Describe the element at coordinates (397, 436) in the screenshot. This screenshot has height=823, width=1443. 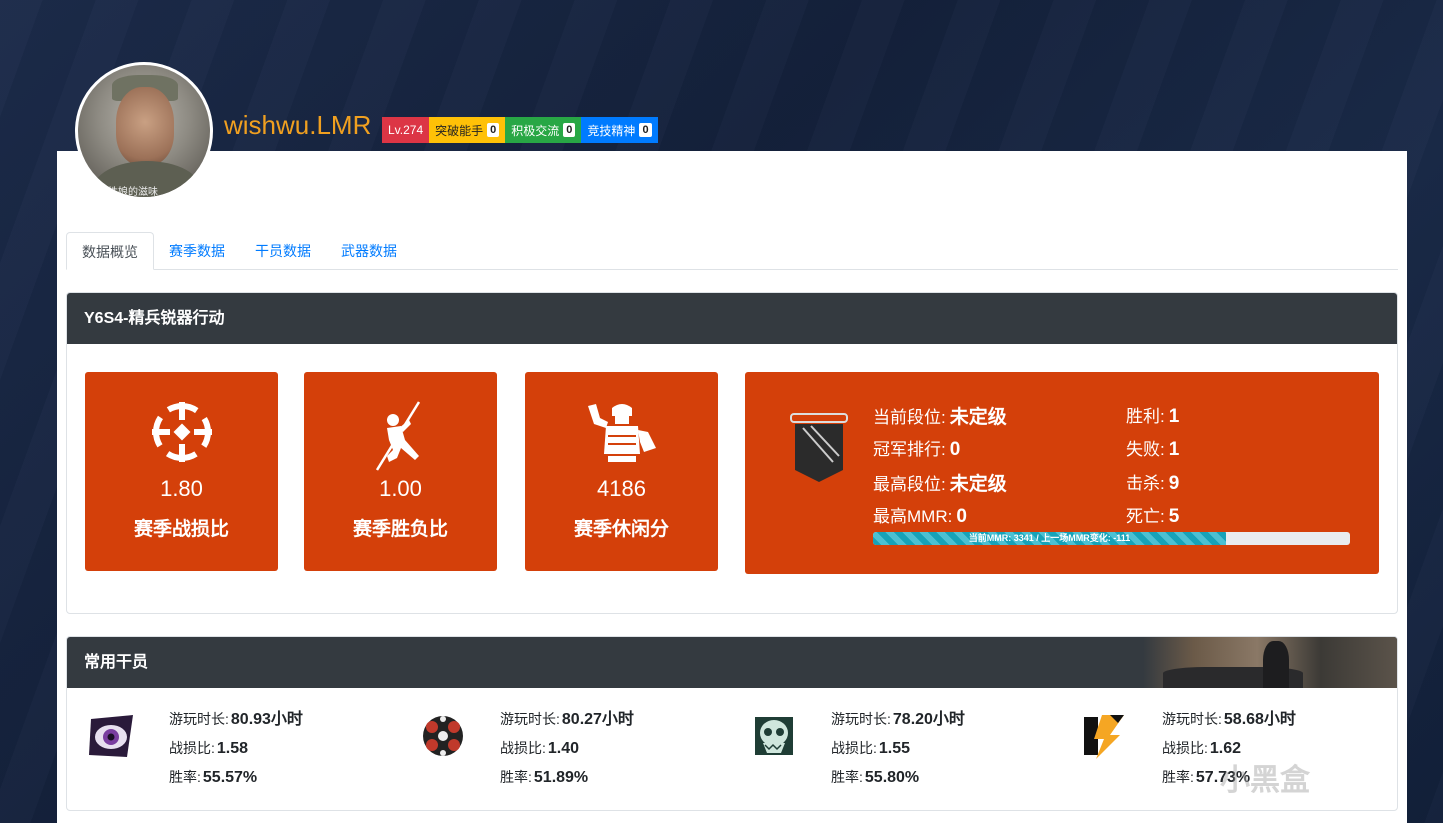
I see `rappel-operator-icon` at that location.